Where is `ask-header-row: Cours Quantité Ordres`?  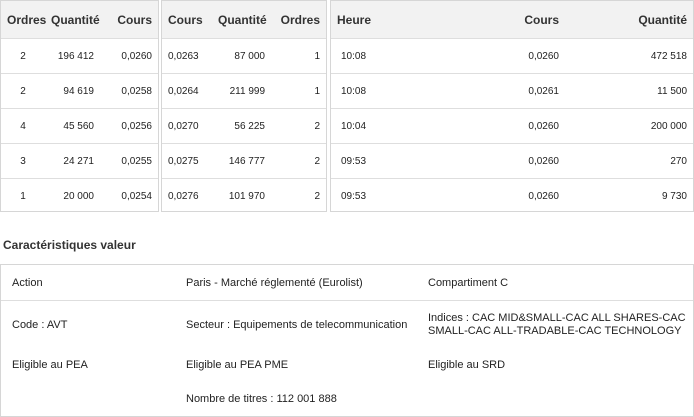 ask-header-row: Cours Quantité Ordres is located at coordinates (244, 20).